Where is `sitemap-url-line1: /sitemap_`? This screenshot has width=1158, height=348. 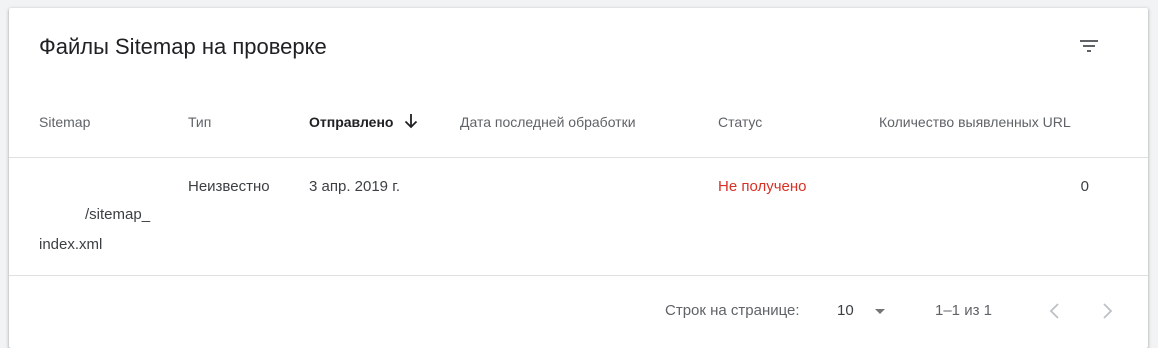
sitemap-url-line1: /sitemap_ is located at coordinates (118, 214).